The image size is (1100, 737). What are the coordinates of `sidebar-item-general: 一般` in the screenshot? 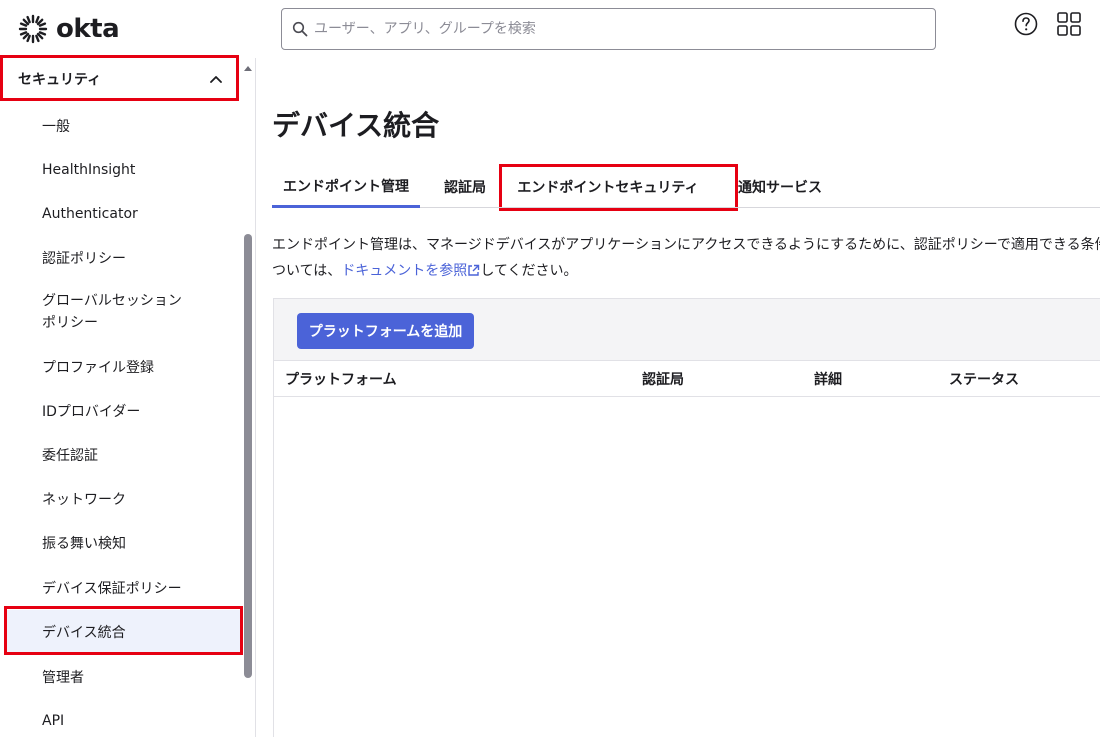 It's located at (124, 126).